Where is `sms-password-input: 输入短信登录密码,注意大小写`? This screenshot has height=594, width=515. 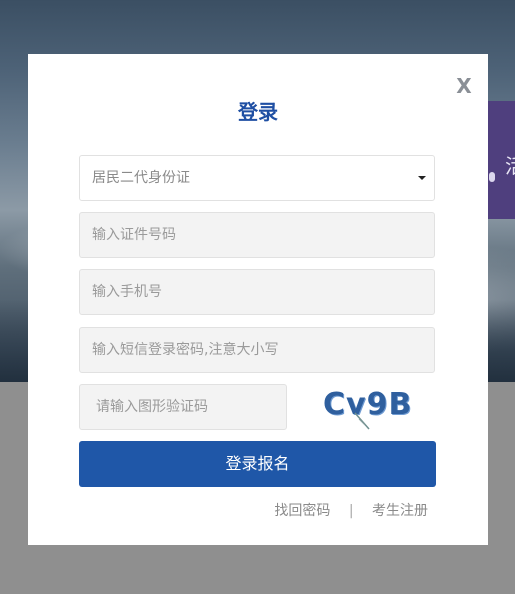
sms-password-input: 输入短信登录密码,注意大小写 is located at coordinates (257, 350).